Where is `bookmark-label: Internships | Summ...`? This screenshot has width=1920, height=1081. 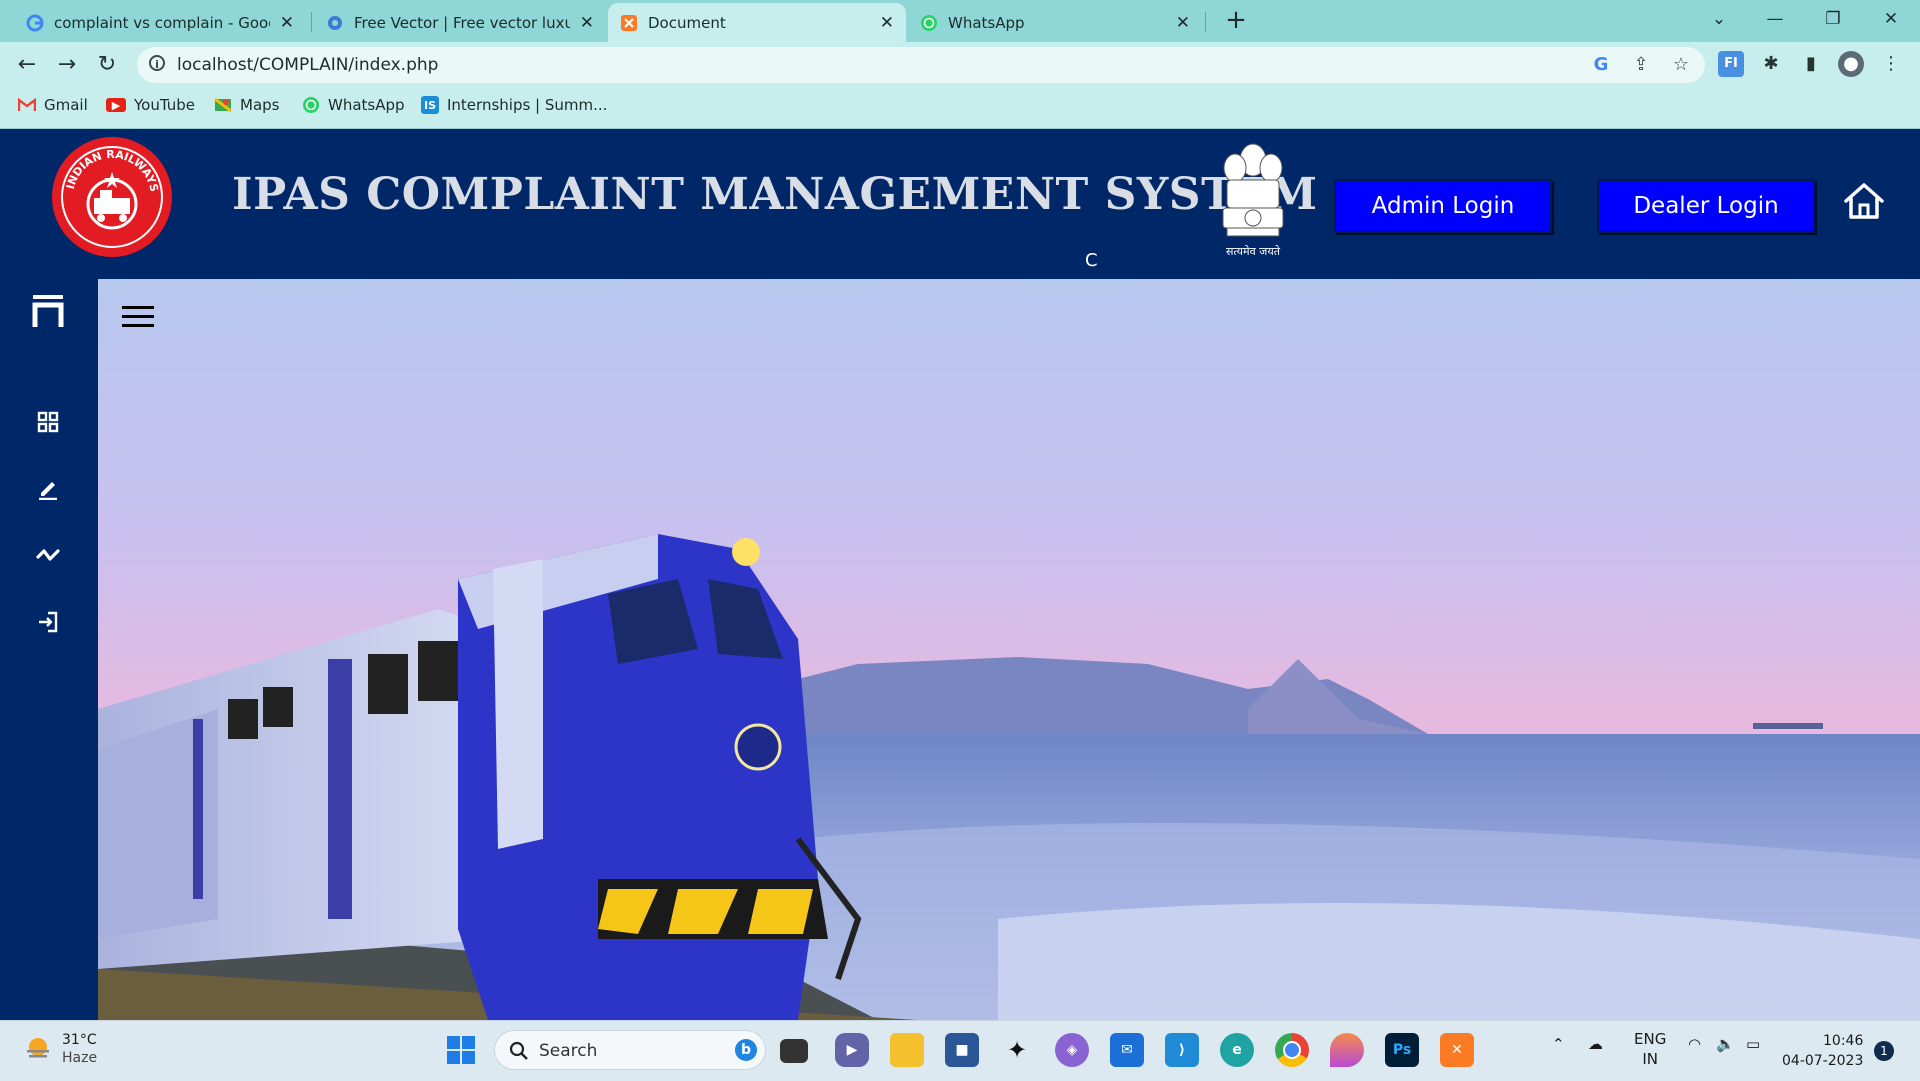
bookmark-label: Internships | Summ... is located at coordinates (527, 105).